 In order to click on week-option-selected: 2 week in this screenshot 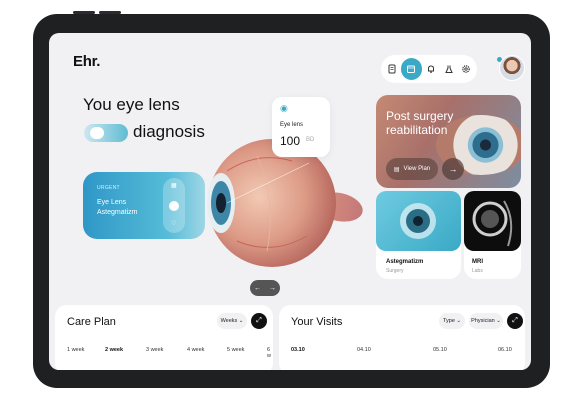, I will do `click(114, 350)`.